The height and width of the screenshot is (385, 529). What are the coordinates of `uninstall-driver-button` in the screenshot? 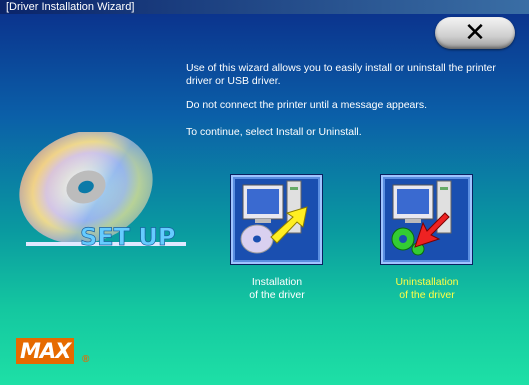 It's located at (426, 219).